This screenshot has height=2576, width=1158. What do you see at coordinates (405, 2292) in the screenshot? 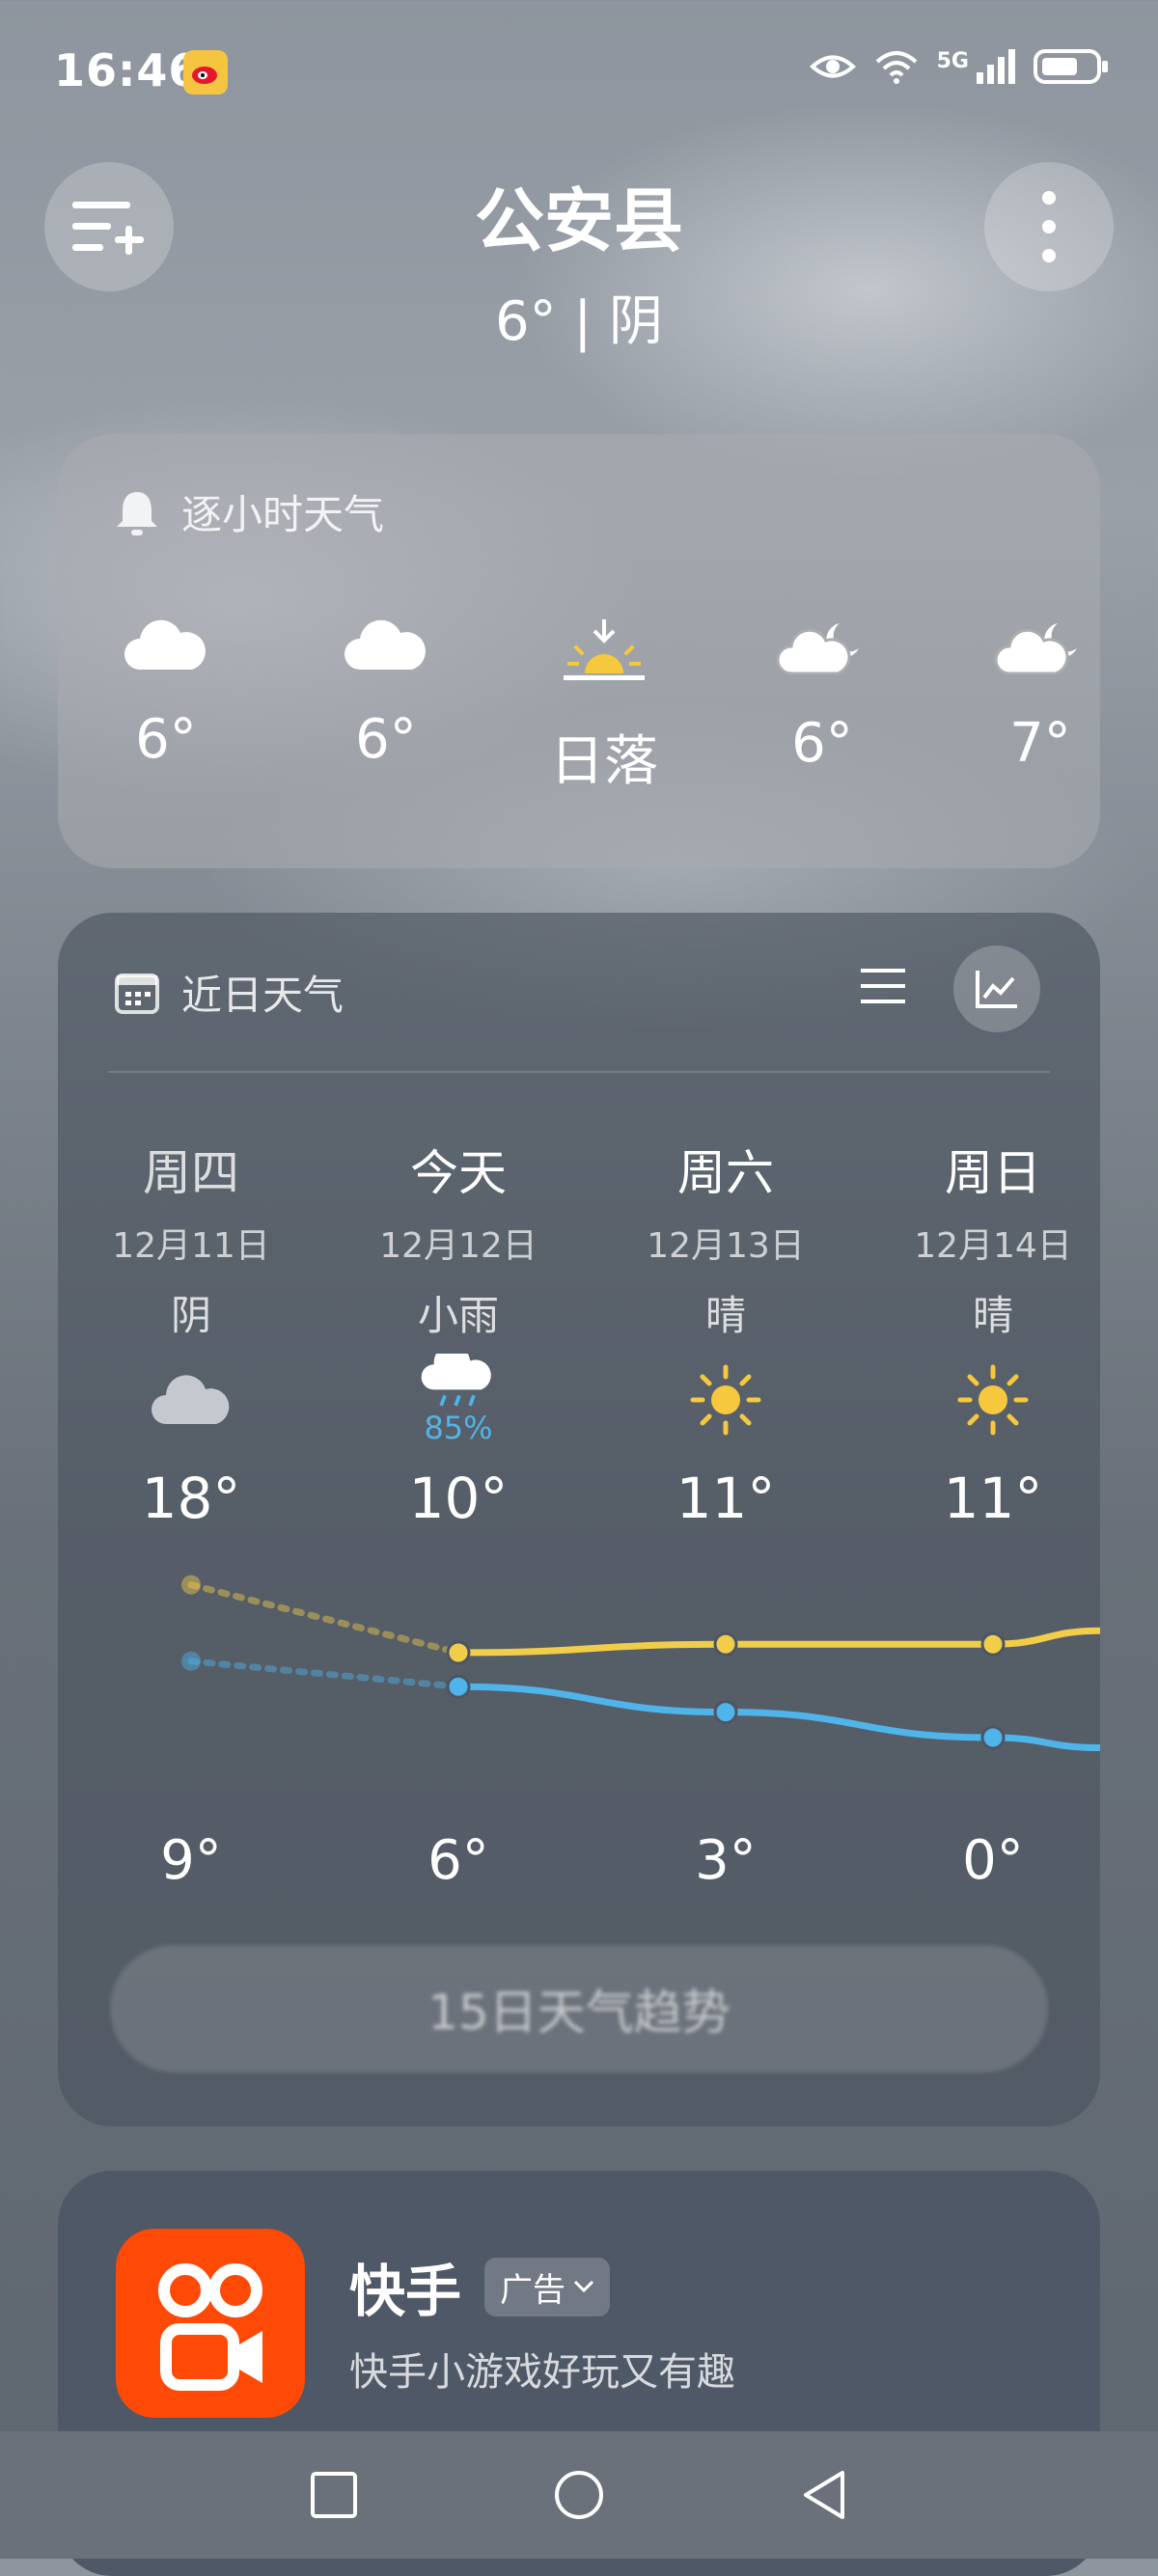
I see `ad-app-name: 快手` at bounding box center [405, 2292].